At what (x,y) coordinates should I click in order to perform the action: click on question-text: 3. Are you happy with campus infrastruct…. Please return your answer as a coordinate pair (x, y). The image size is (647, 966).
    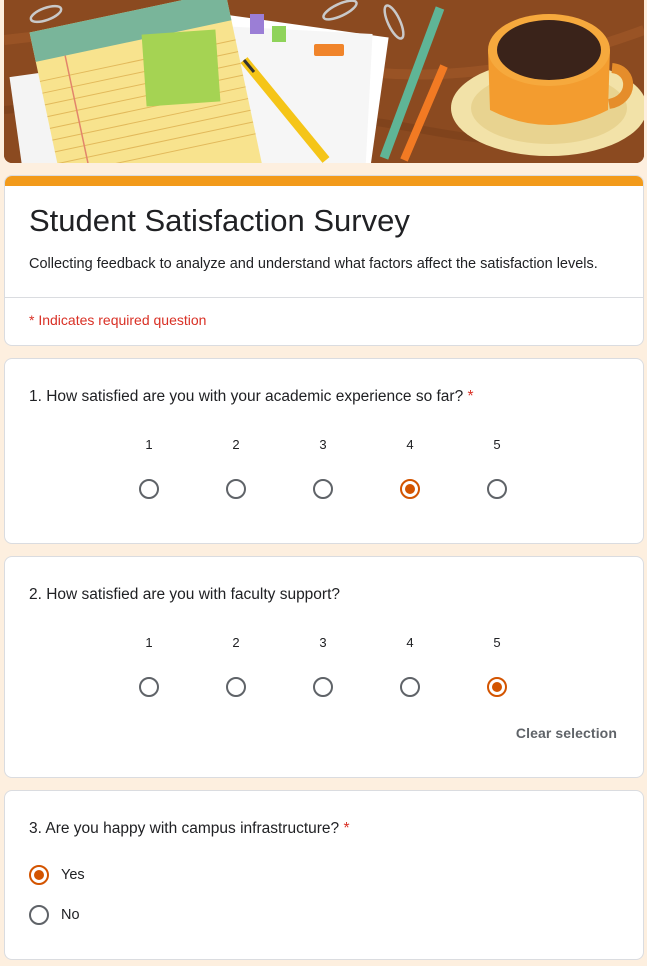
    Looking at the image, I should click on (184, 828).